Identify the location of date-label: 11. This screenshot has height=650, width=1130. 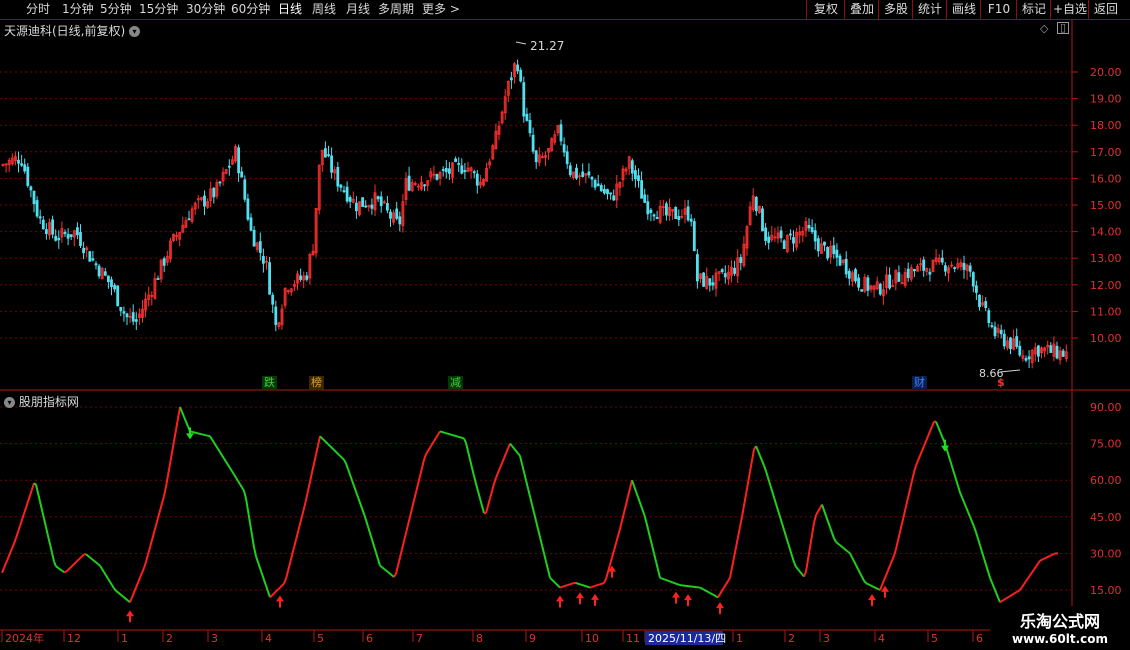
(633, 638).